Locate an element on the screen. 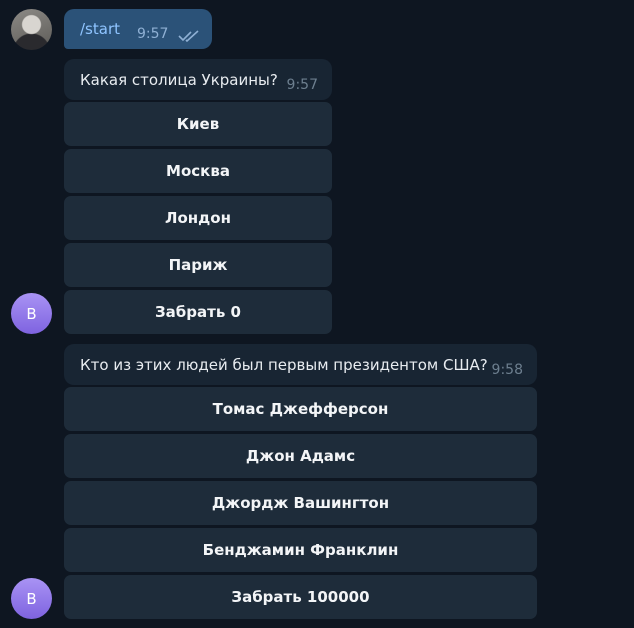 The width and height of the screenshot is (634, 628). outgoing-message: /start 9:57 is located at coordinates (138, 29).